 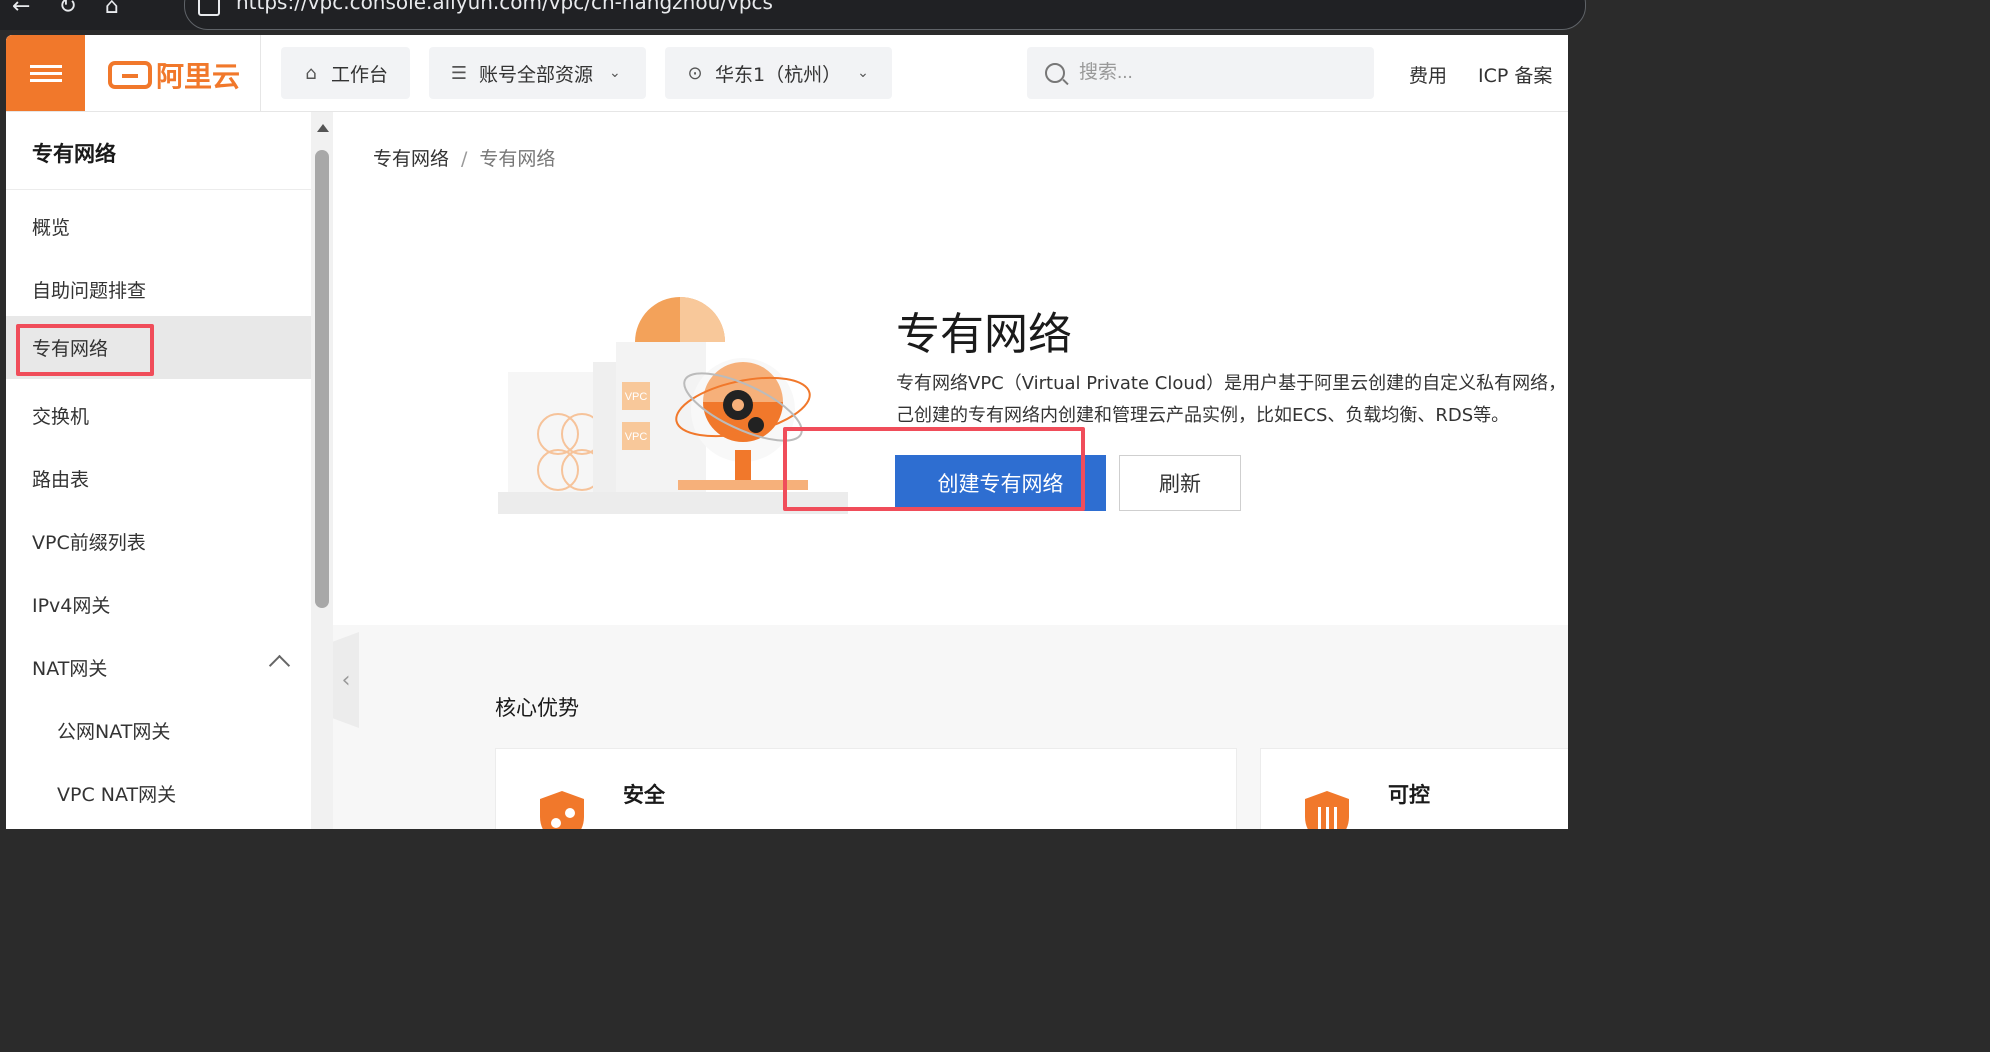 I want to click on sidebar-item-label: 路由表, so click(x=61, y=480).